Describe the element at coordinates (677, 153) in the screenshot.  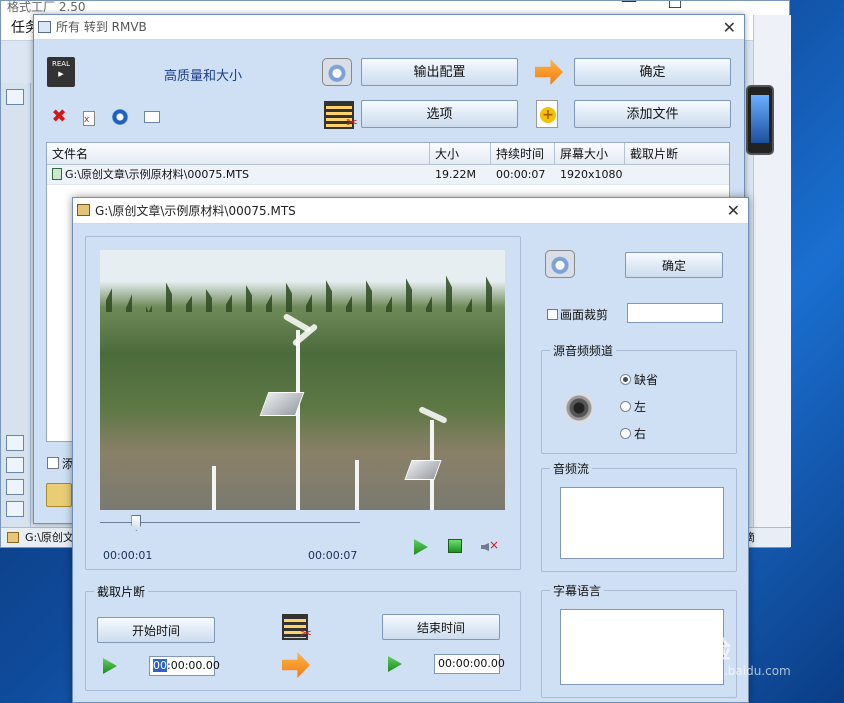
I see `column-clip: 截取片断` at that location.